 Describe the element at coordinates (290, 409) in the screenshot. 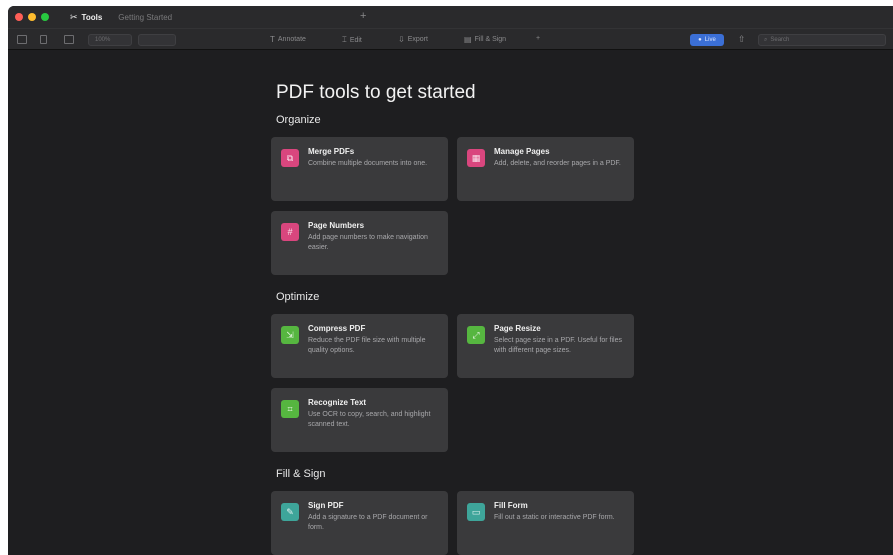

I see `ocr-icon: ⌗` at that location.